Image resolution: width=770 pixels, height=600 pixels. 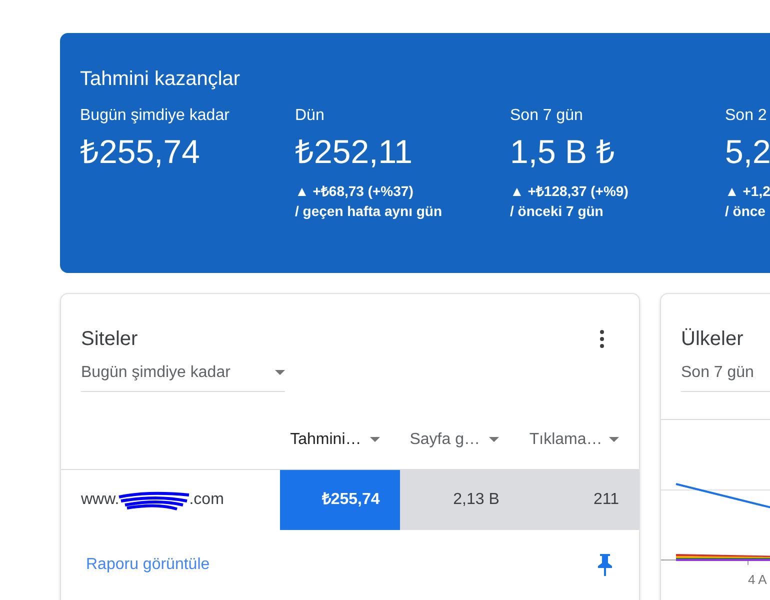 I want to click on period-dropdown: Son 7 gün, so click(x=725, y=373).